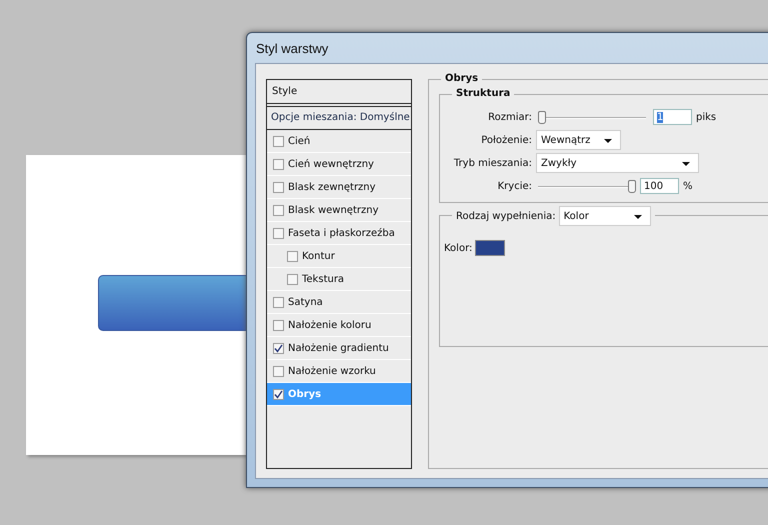 The width and height of the screenshot is (768, 525). What do you see at coordinates (483, 93) in the screenshot?
I see `group-title: Struktura` at bounding box center [483, 93].